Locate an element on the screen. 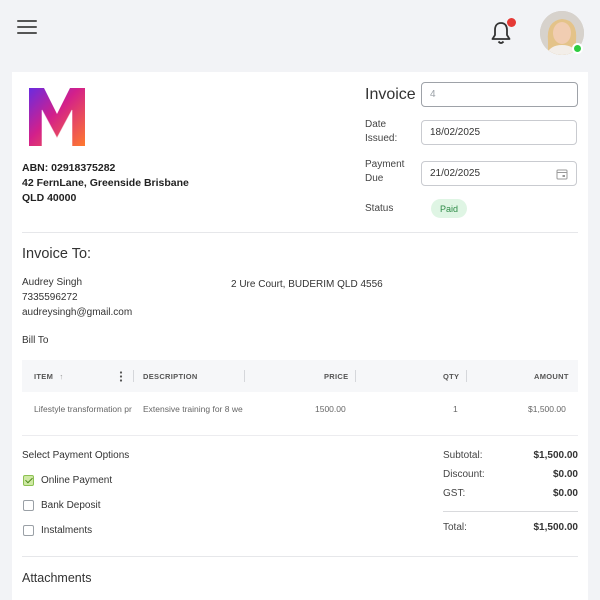  cell-description: Extensive training for 8 we is located at coordinates (193, 409).